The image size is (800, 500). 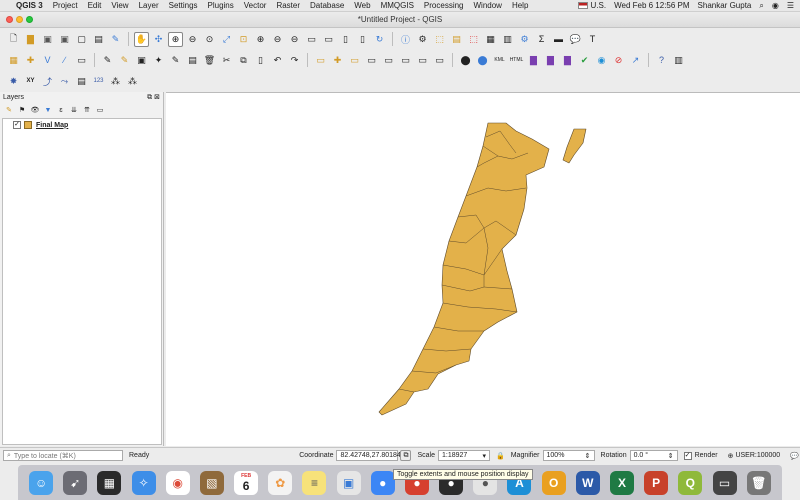 What do you see at coordinates (13, 81) in the screenshot?
I see `georeferencer-icon: ✸` at bounding box center [13, 81].